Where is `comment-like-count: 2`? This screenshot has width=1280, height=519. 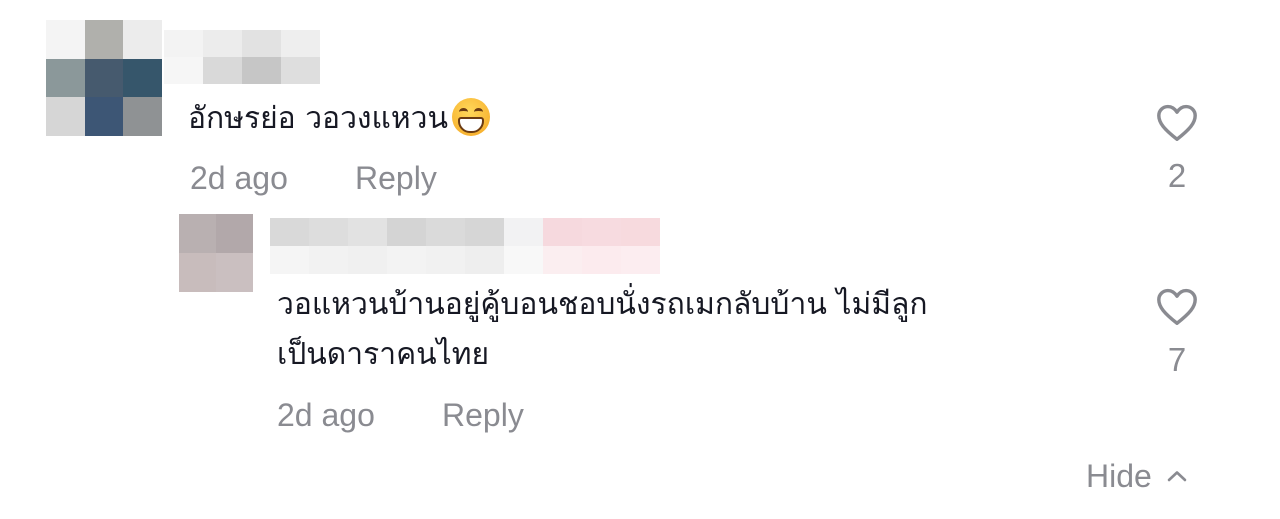
comment-like-count: 2 is located at coordinates (1177, 175).